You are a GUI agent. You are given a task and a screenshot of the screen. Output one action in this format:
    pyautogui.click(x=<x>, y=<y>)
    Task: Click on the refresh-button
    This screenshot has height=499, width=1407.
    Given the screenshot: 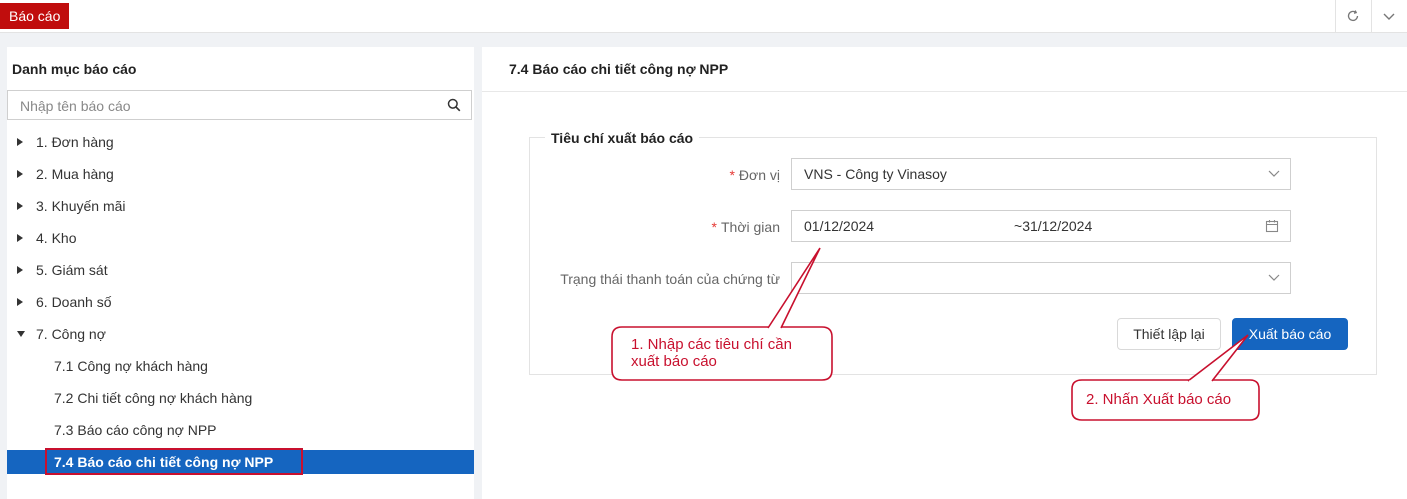 What is the action you would take?
    pyautogui.click(x=1352, y=16)
    